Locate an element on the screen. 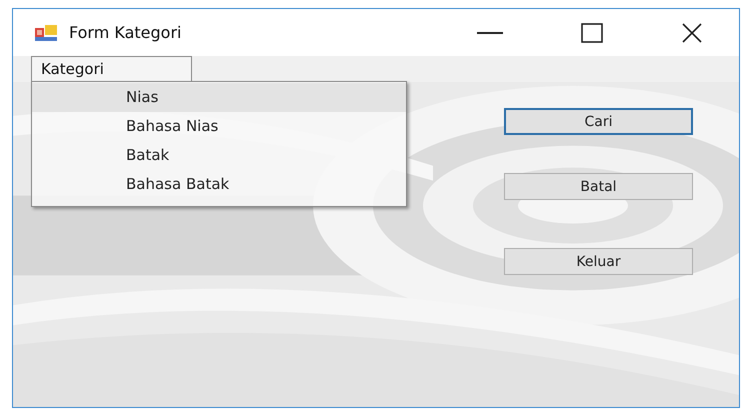 This screenshot has height=412, width=755. form-button: Cari is located at coordinates (598, 121).